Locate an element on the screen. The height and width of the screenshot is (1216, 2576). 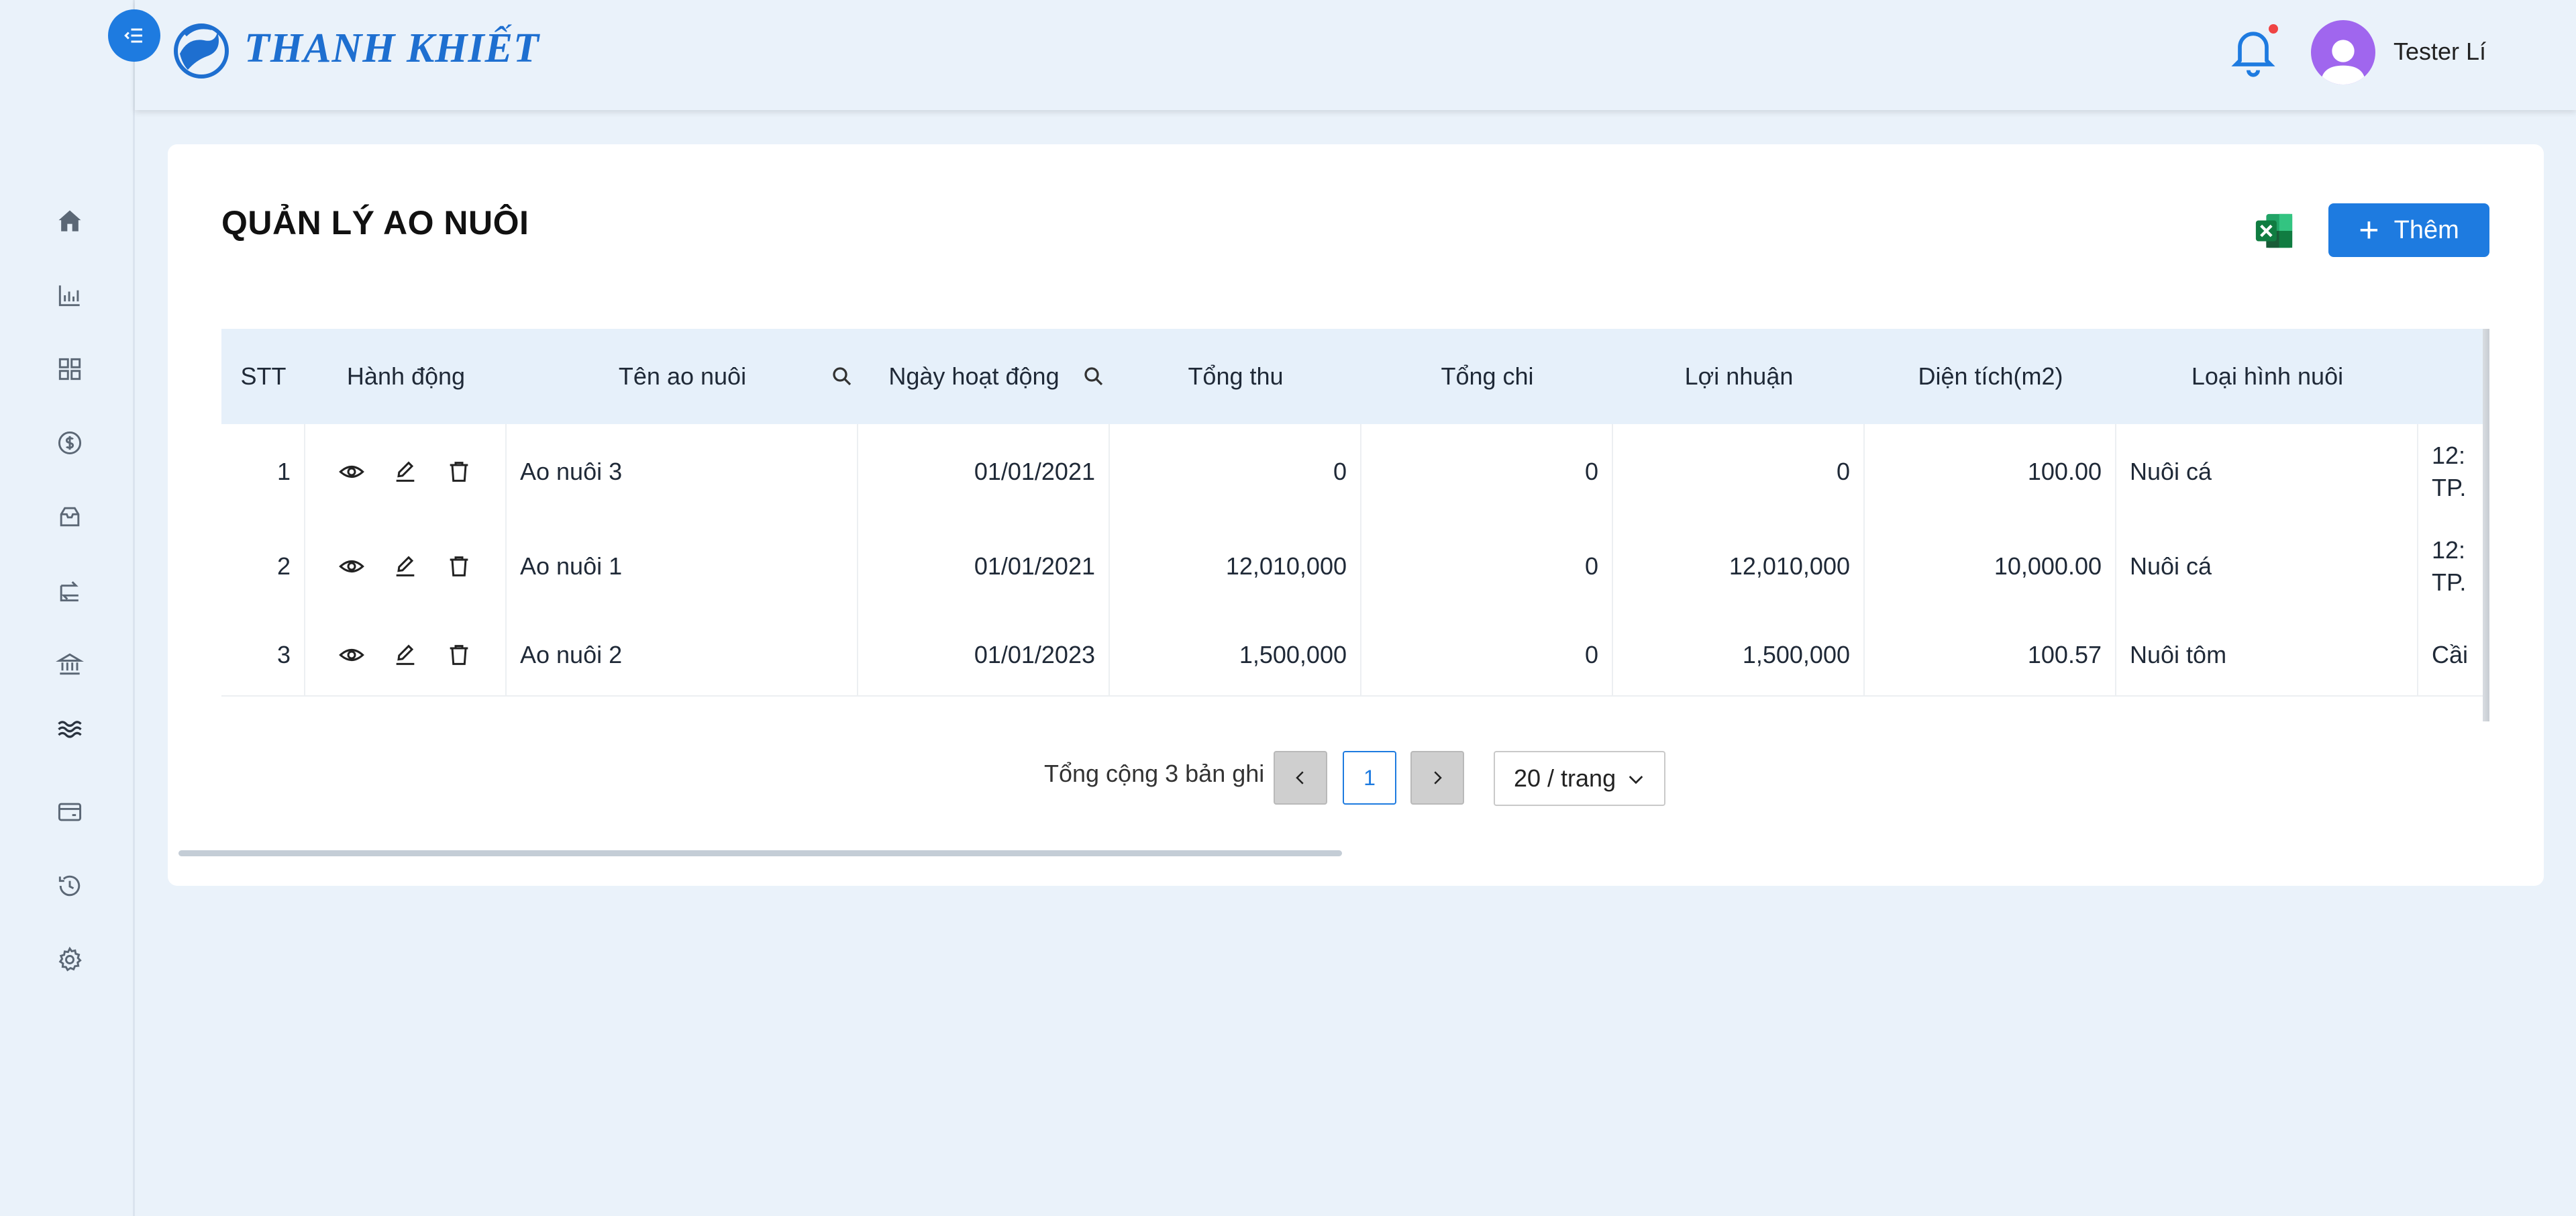
column-header-expense: Tổng chi is located at coordinates (1487, 376).